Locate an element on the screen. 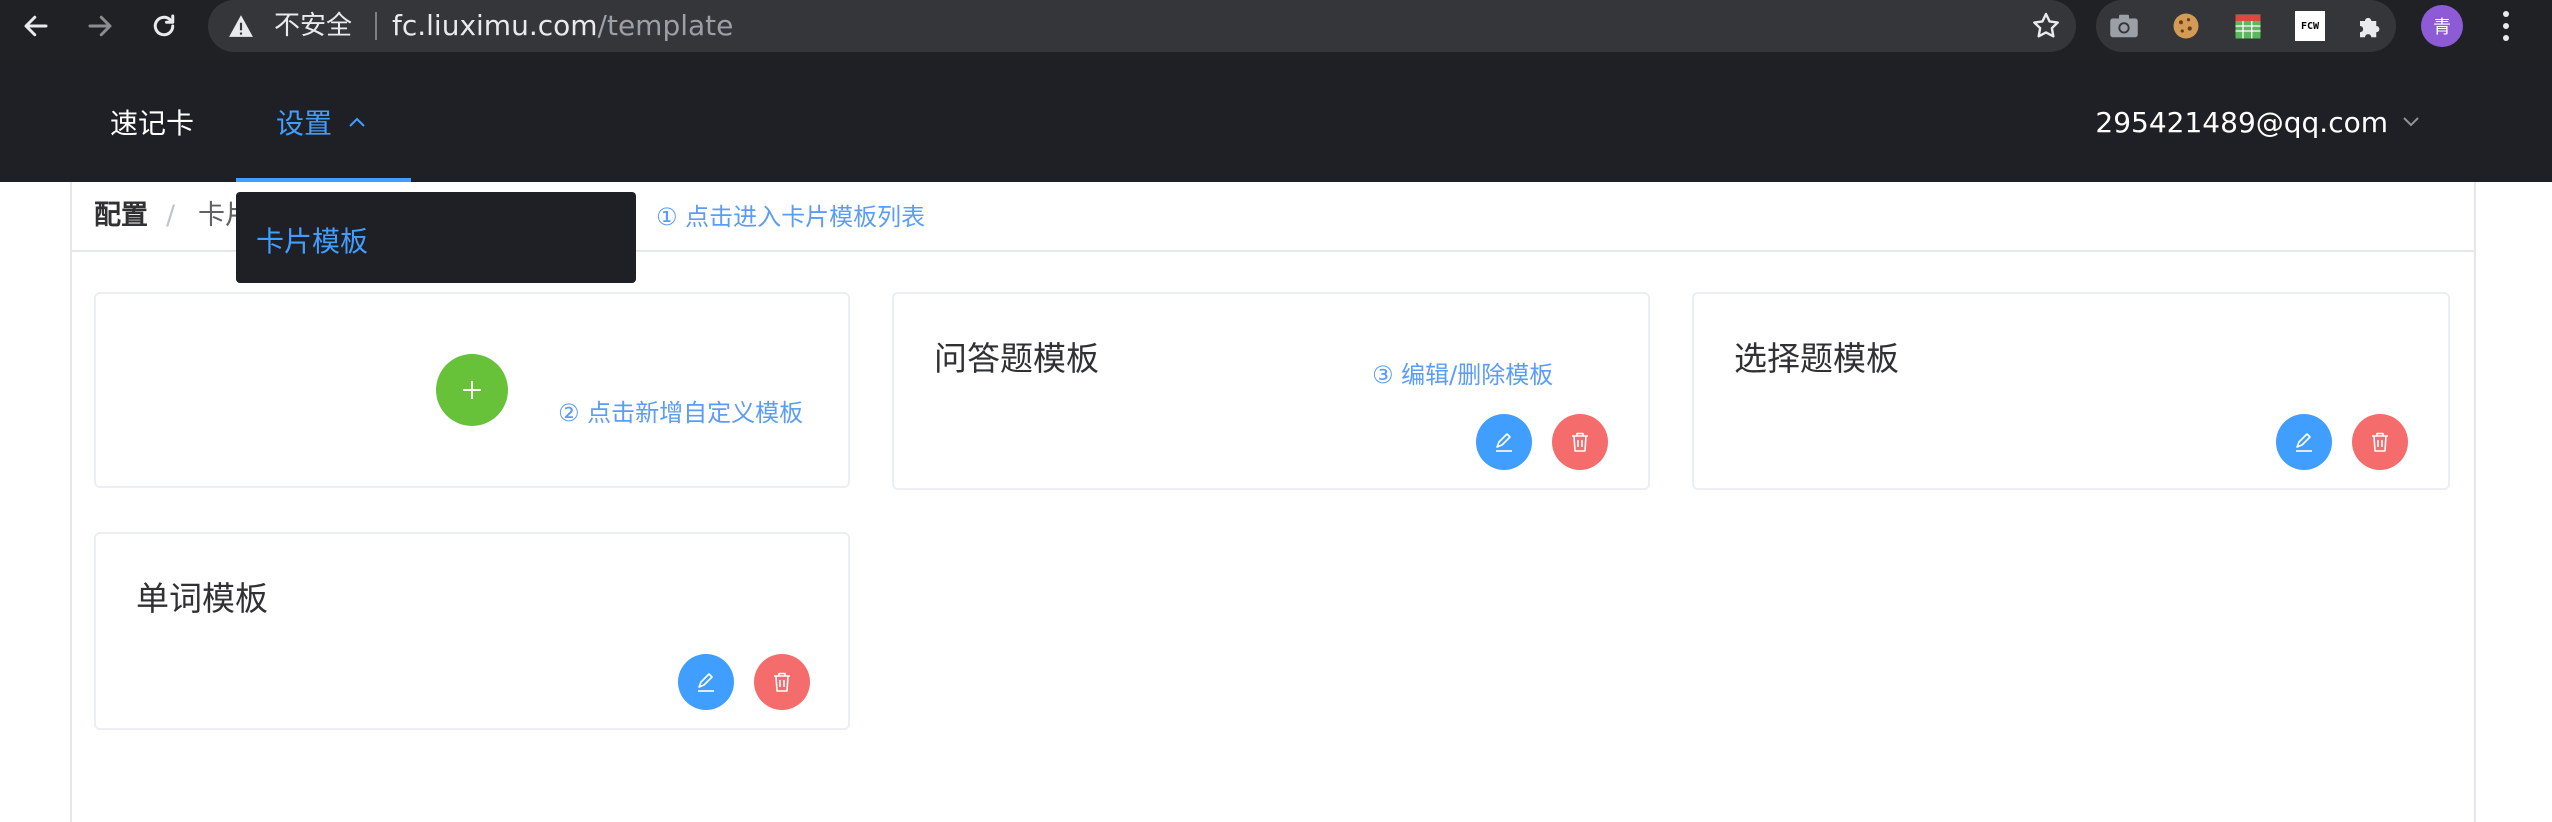  template-card: 选择题模板 is located at coordinates (2071, 391).